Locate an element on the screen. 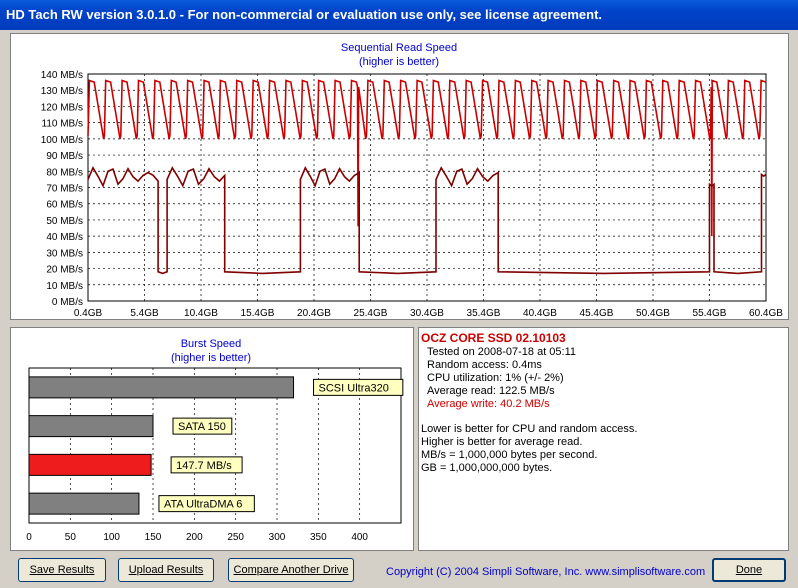  burst-x-tick-label: 400 is located at coordinates (359, 537).